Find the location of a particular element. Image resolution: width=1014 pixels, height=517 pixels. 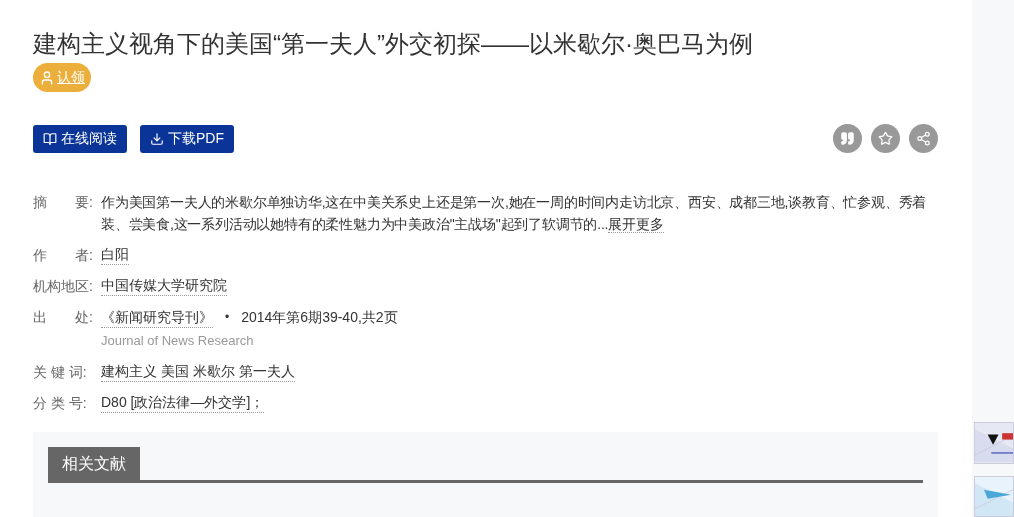

person-icon is located at coordinates (47, 77).